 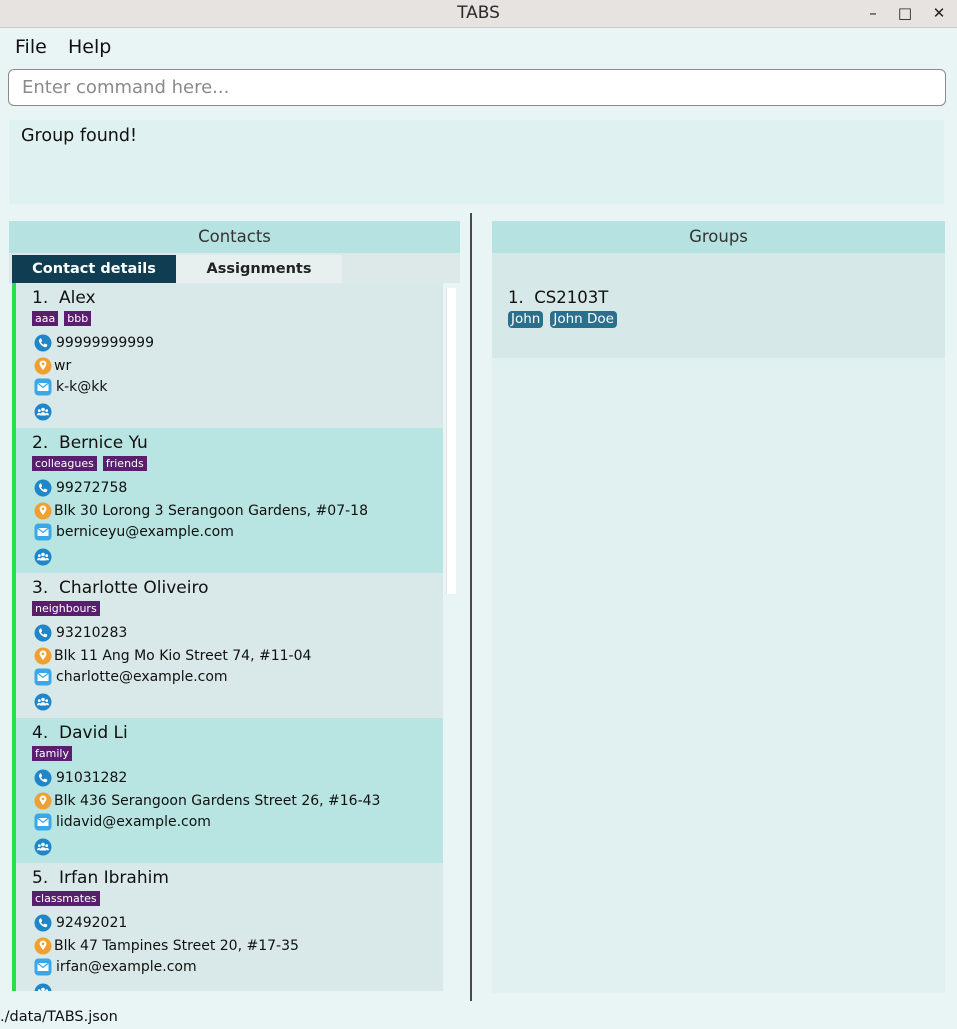 I want to click on window-title: TABS, so click(x=478, y=13).